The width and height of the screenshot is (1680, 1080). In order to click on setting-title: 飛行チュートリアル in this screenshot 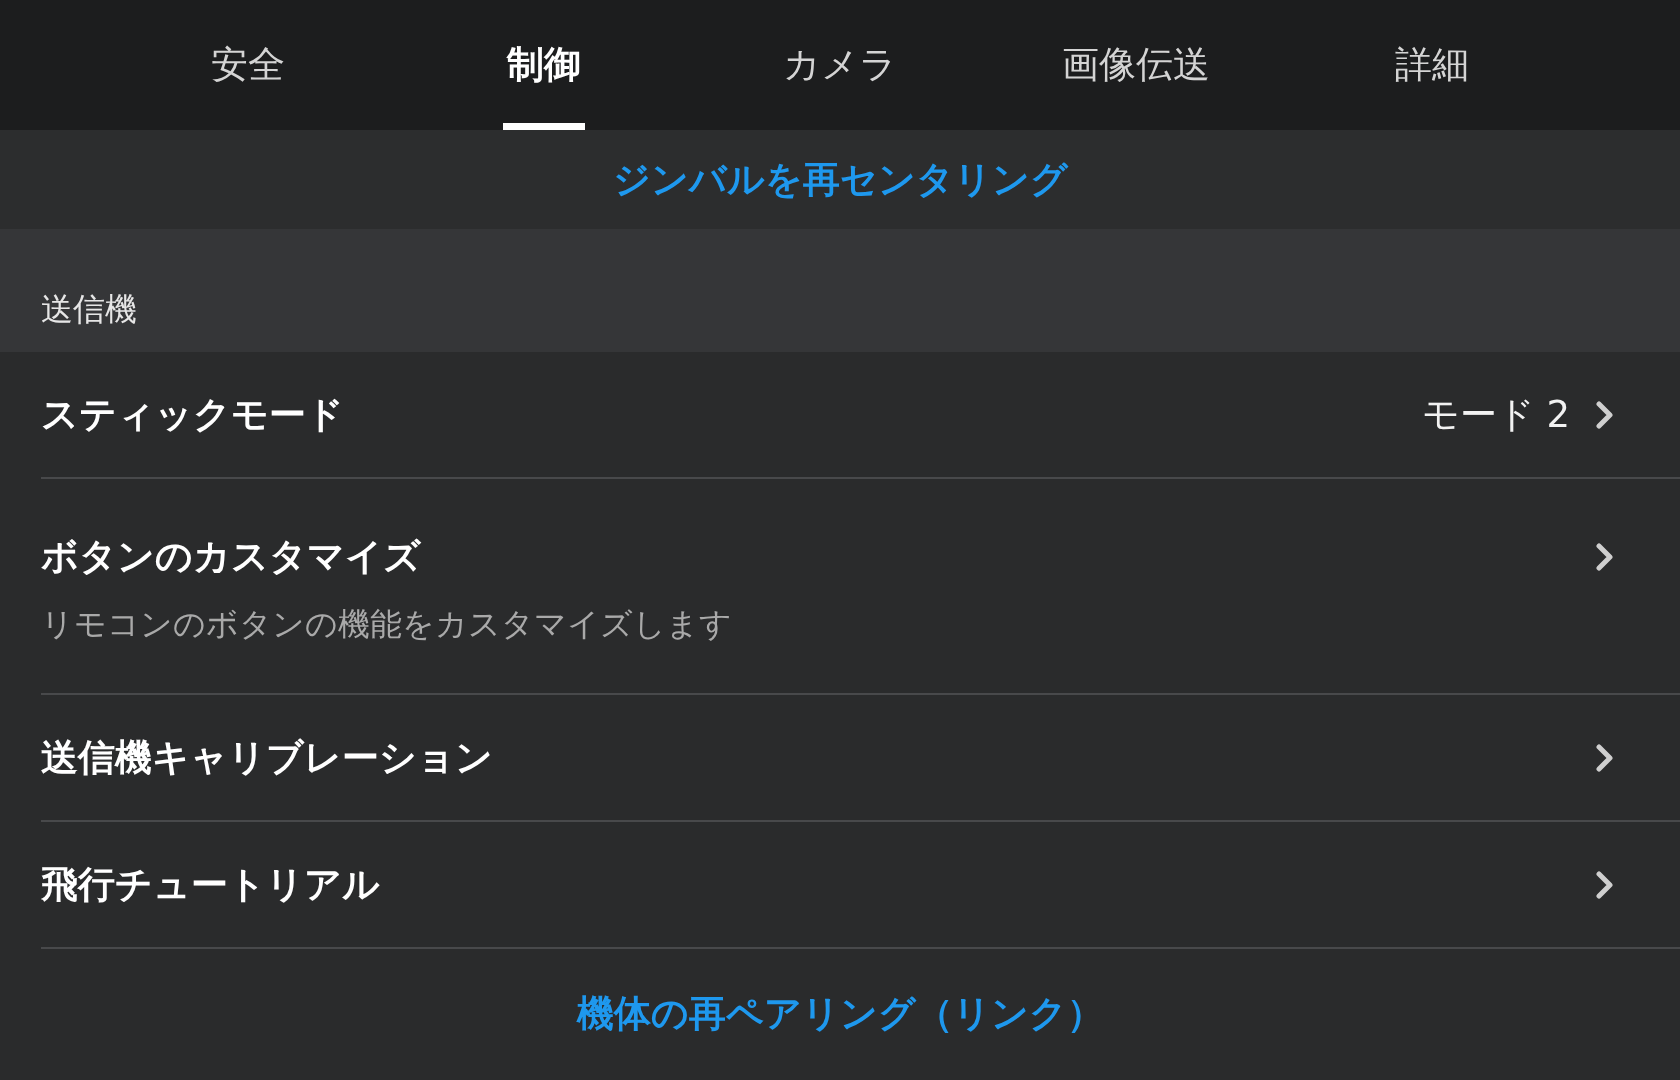, I will do `click(210, 884)`.